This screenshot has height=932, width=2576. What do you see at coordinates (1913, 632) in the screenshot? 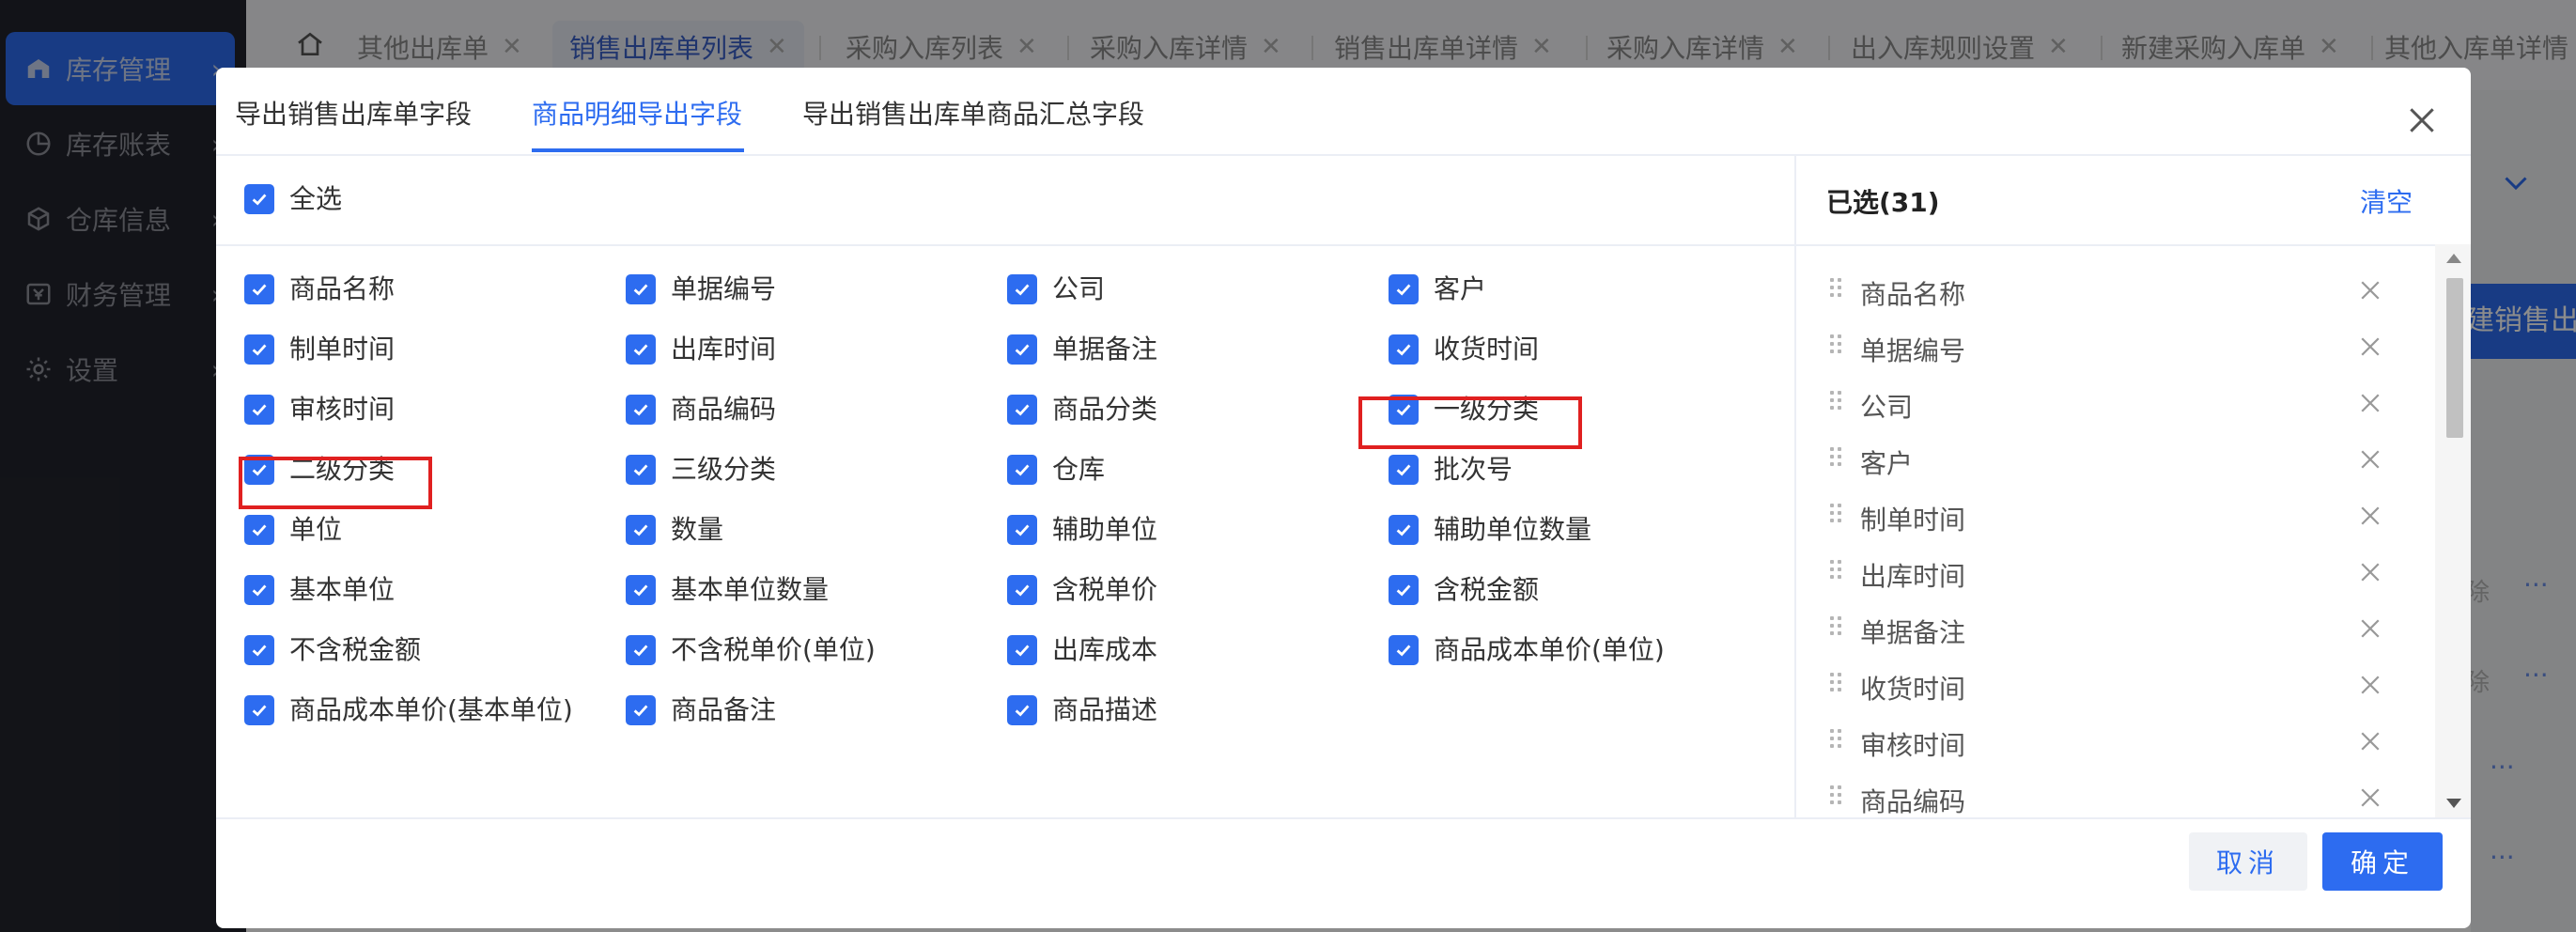
I see `selected-item-label: 单据备注` at bounding box center [1913, 632].